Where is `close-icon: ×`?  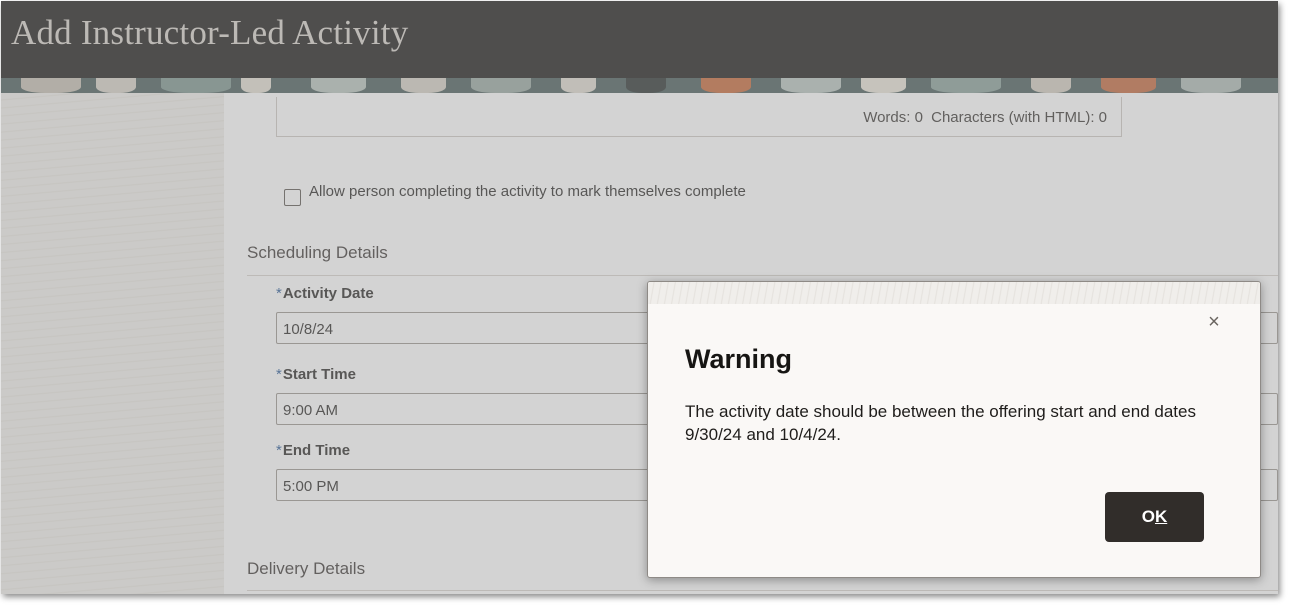
close-icon: × is located at coordinates (1214, 322).